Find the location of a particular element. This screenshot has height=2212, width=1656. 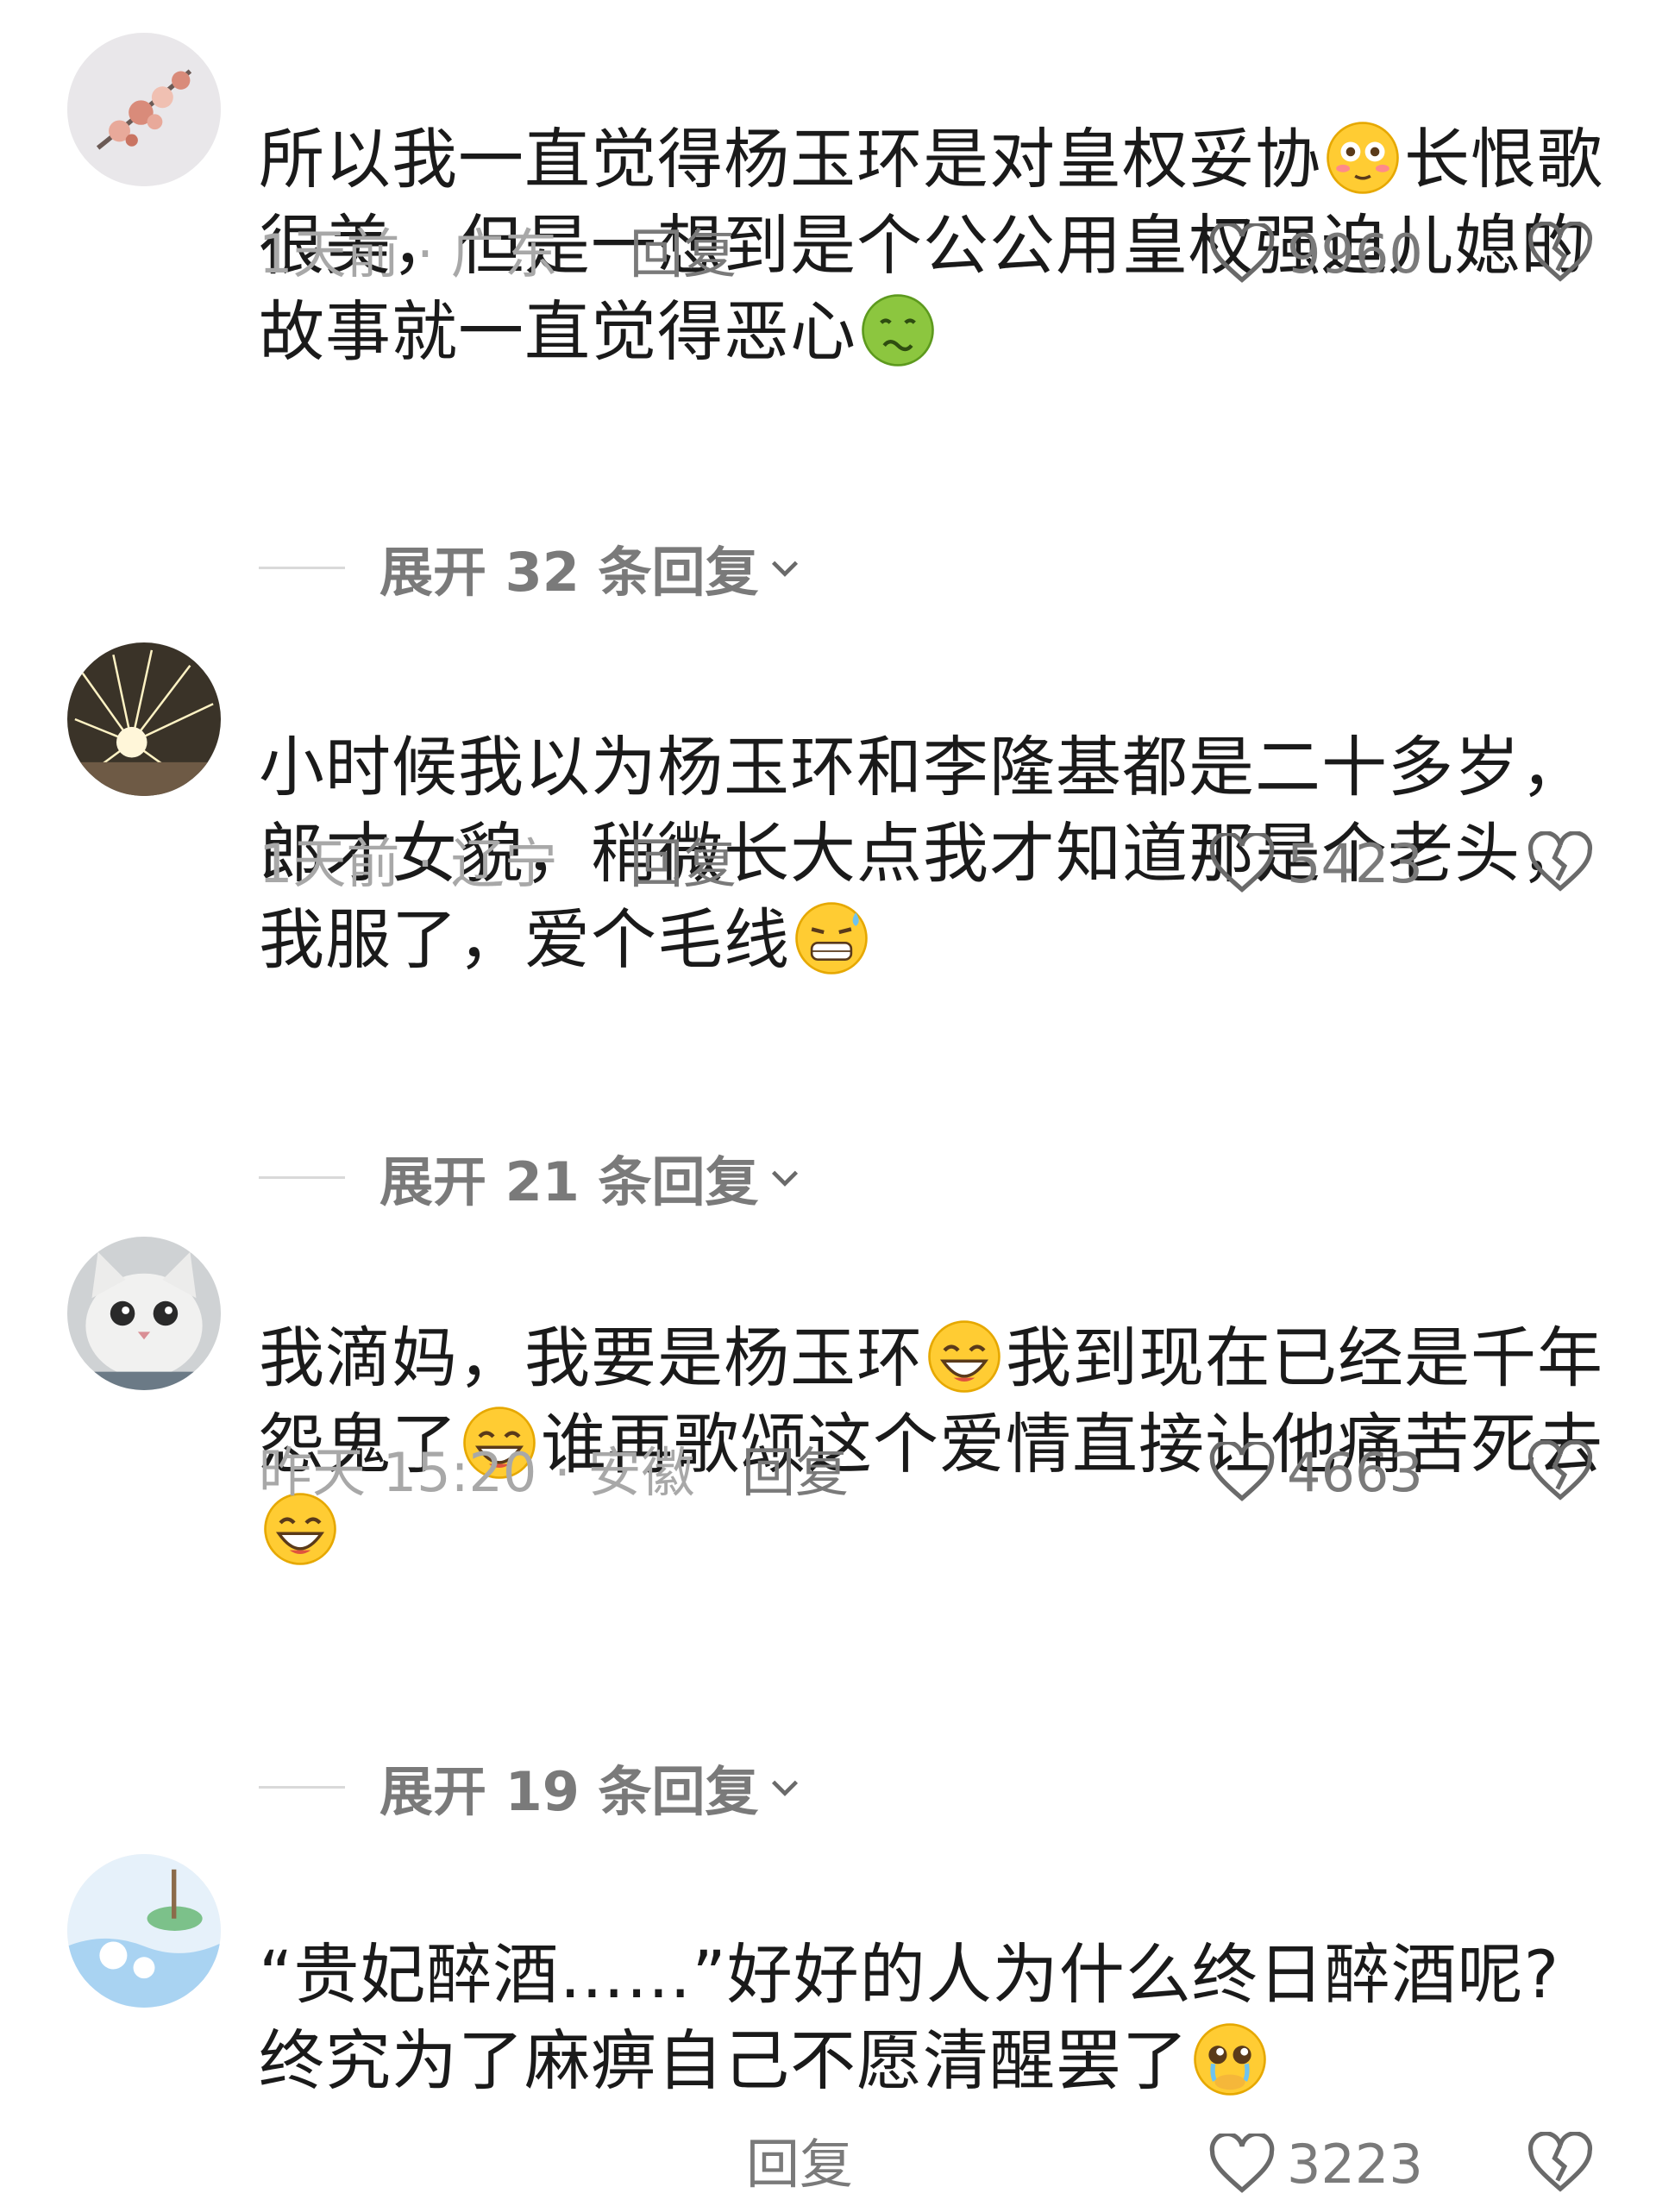

like-button: 4663 is located at coordinates (1316, 1472).